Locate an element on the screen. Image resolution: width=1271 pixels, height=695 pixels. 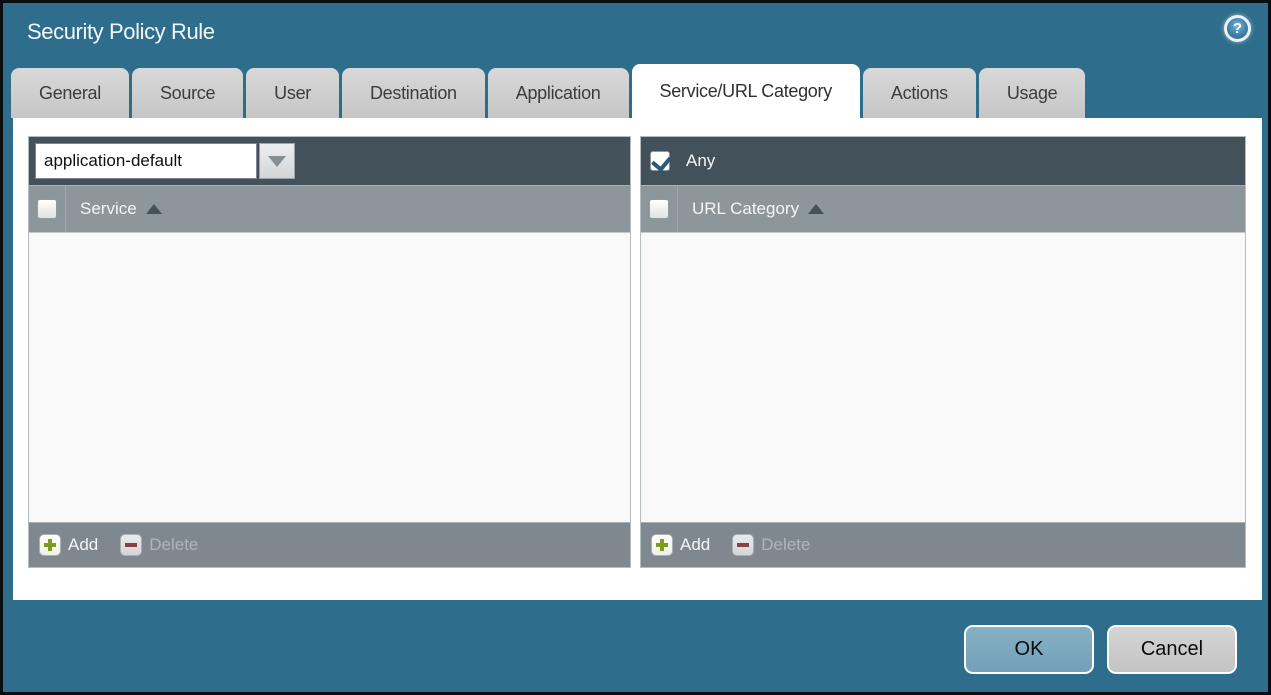
url-category-column-label: URL Category is located at coordinates (746, 208).